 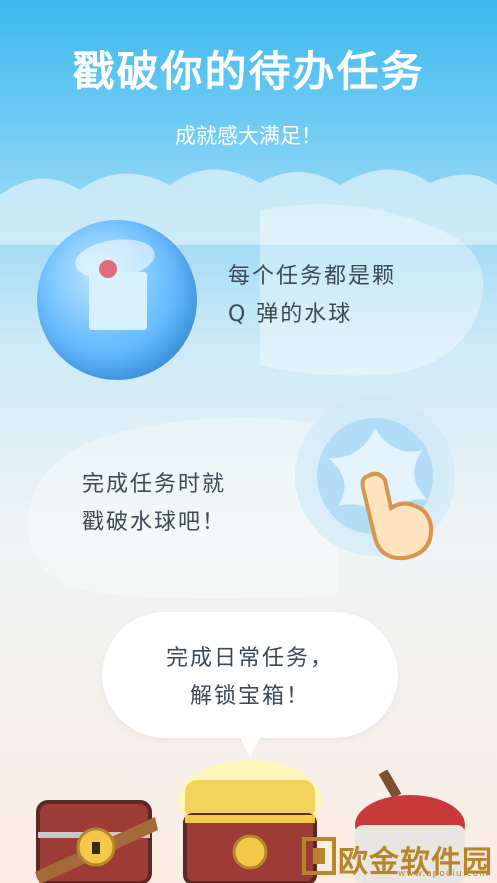 What do you see at coordinates (290, 314) in the screenshot?
I see `feature1-line2: Q 弹的水球` at bounding box center [290, 314].